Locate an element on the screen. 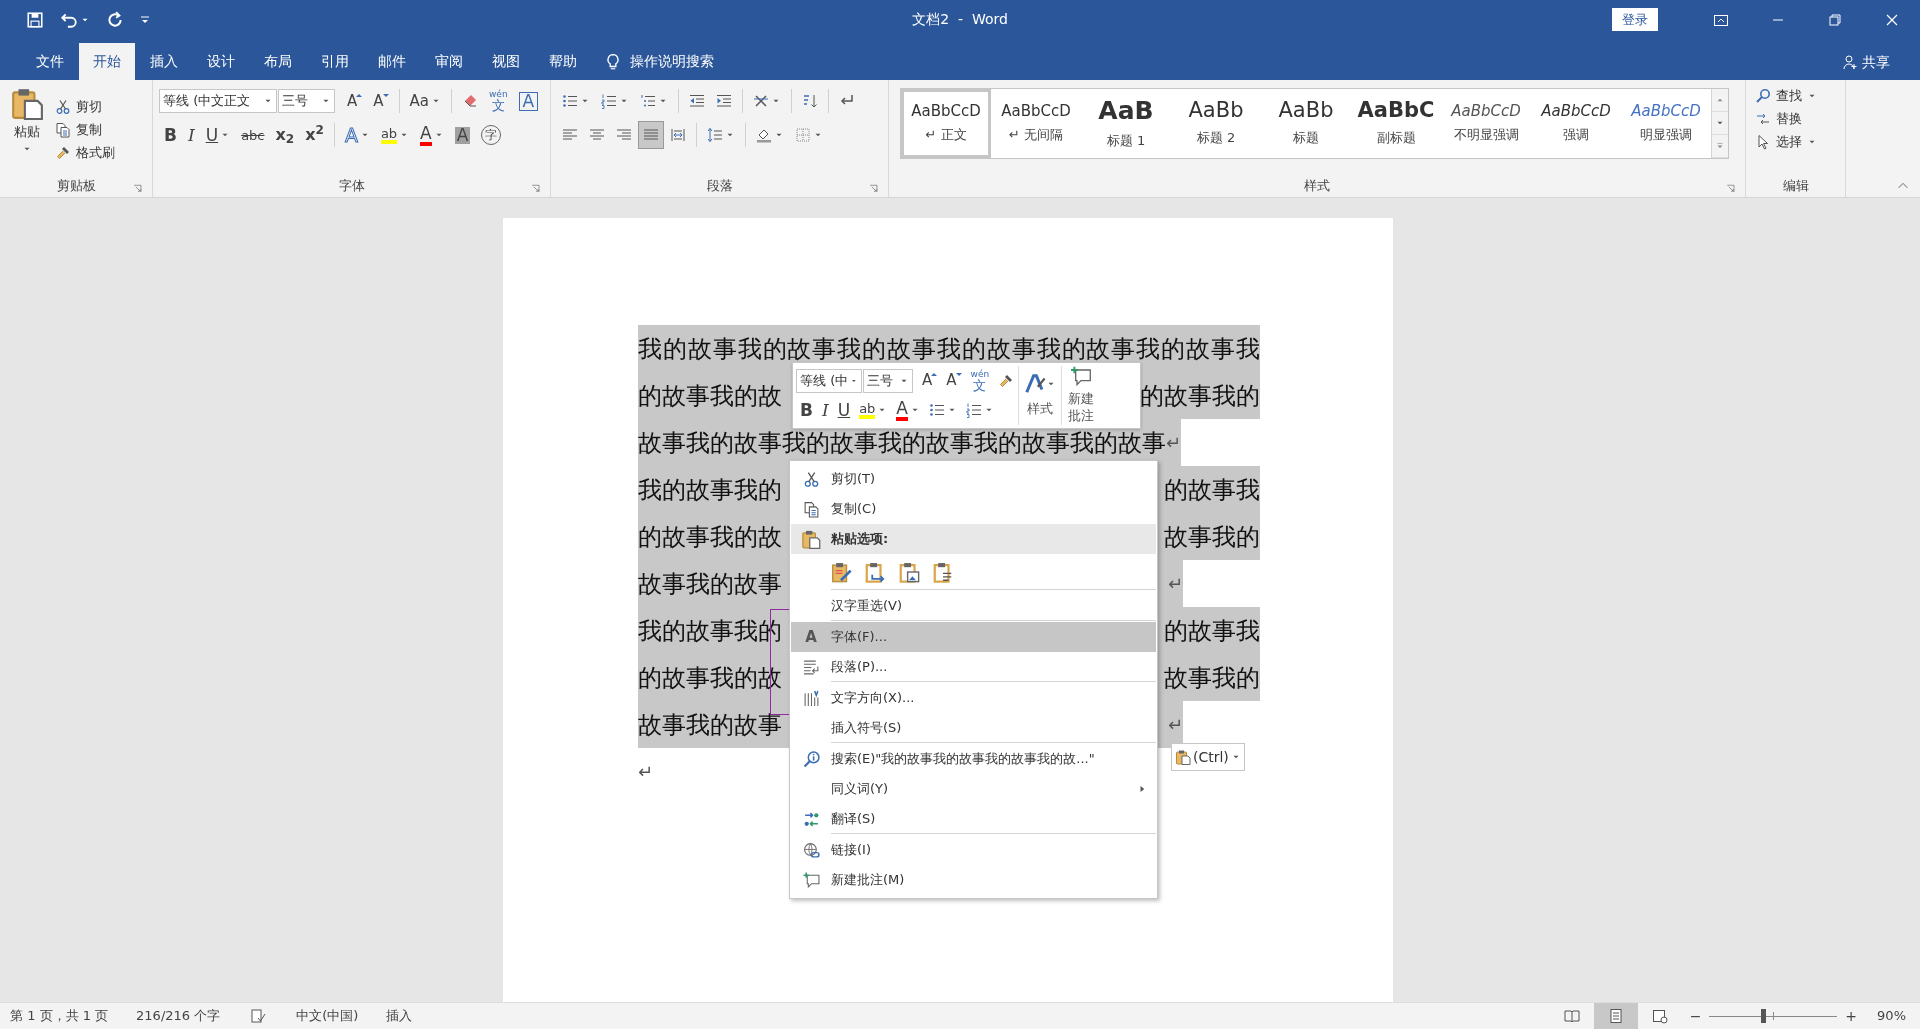 This screenshot has width=1920, height=1029. status-text: 插入 is located at coordinates (399, 1016).